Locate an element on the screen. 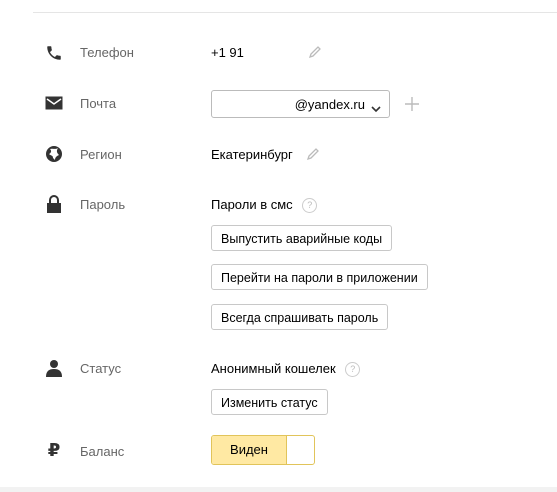  toggle-knob is located at coordinates (286, 450).